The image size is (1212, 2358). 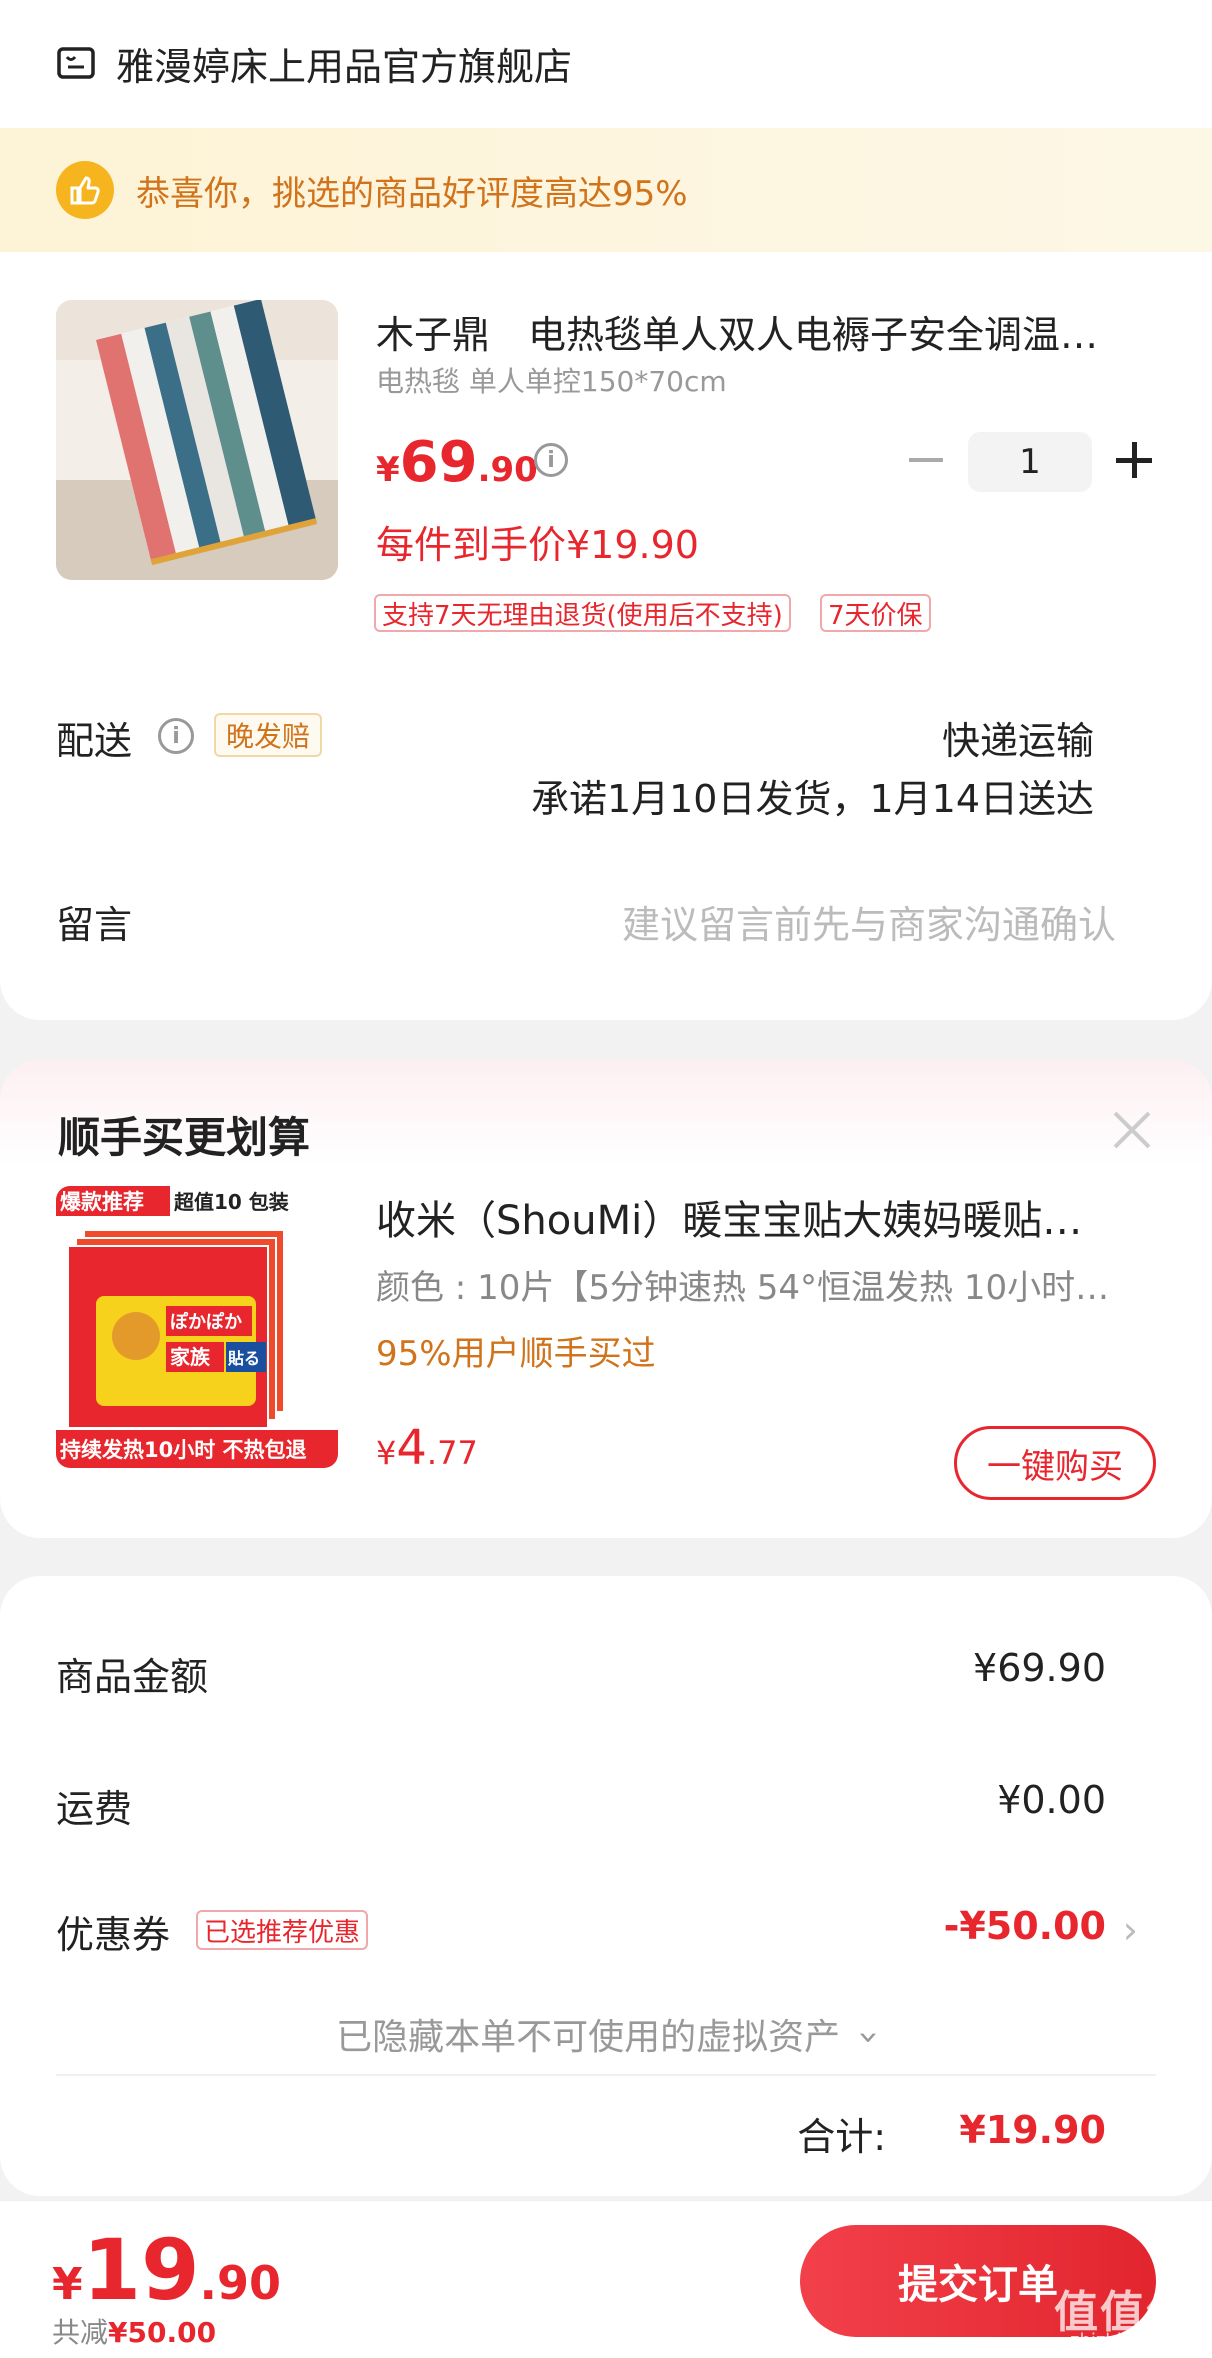 I want to click on addon-bought-rate: 95%用户顺手买过, so click(x=516, y=1354).